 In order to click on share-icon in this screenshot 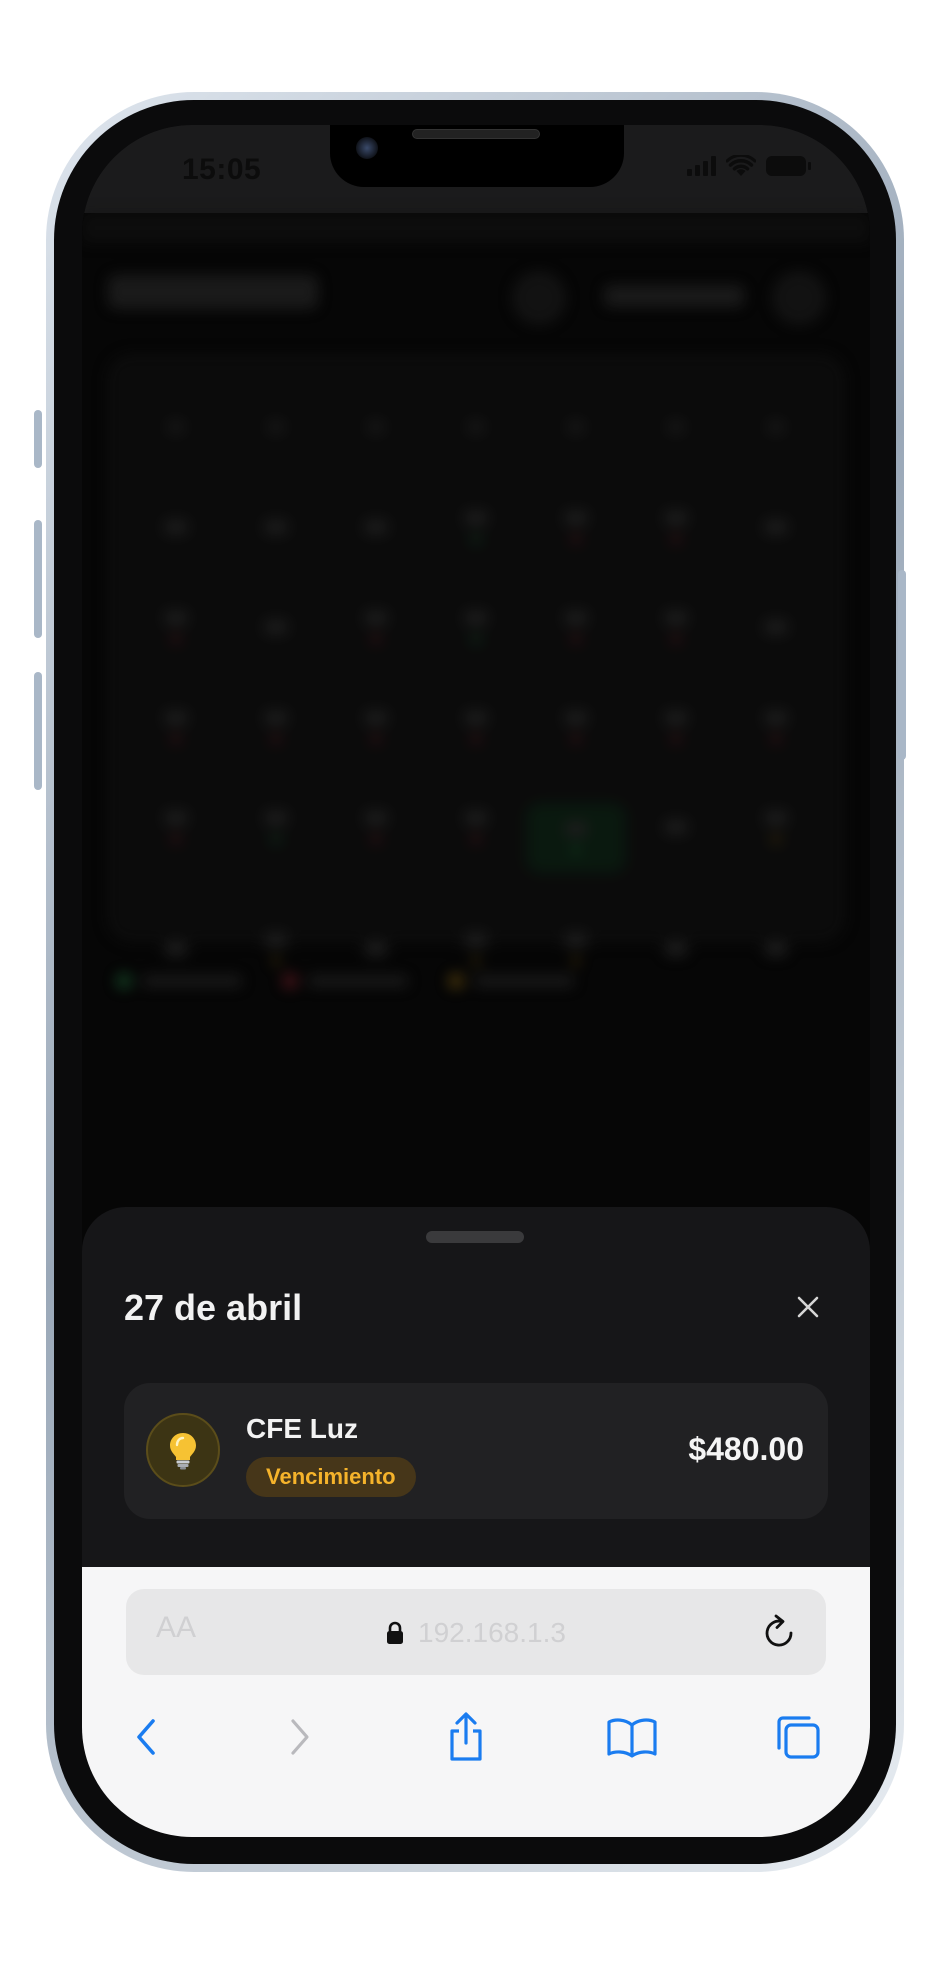, I will do `click(466, 1736)`.